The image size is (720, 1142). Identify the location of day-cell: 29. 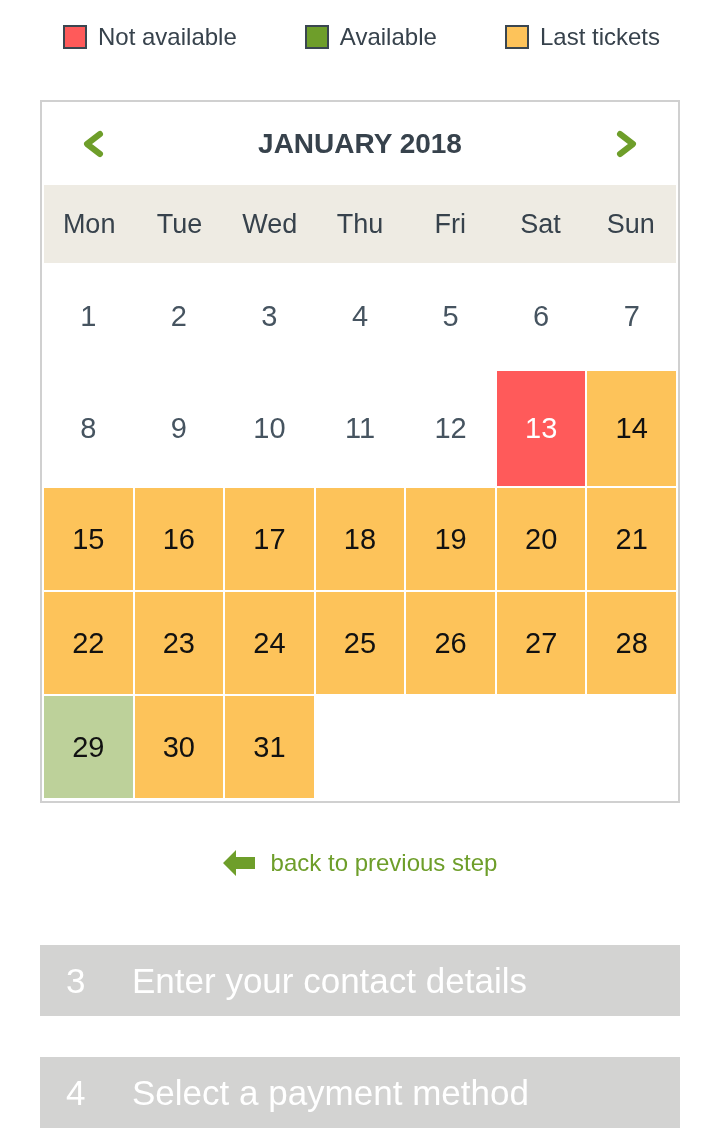
(88, 747).